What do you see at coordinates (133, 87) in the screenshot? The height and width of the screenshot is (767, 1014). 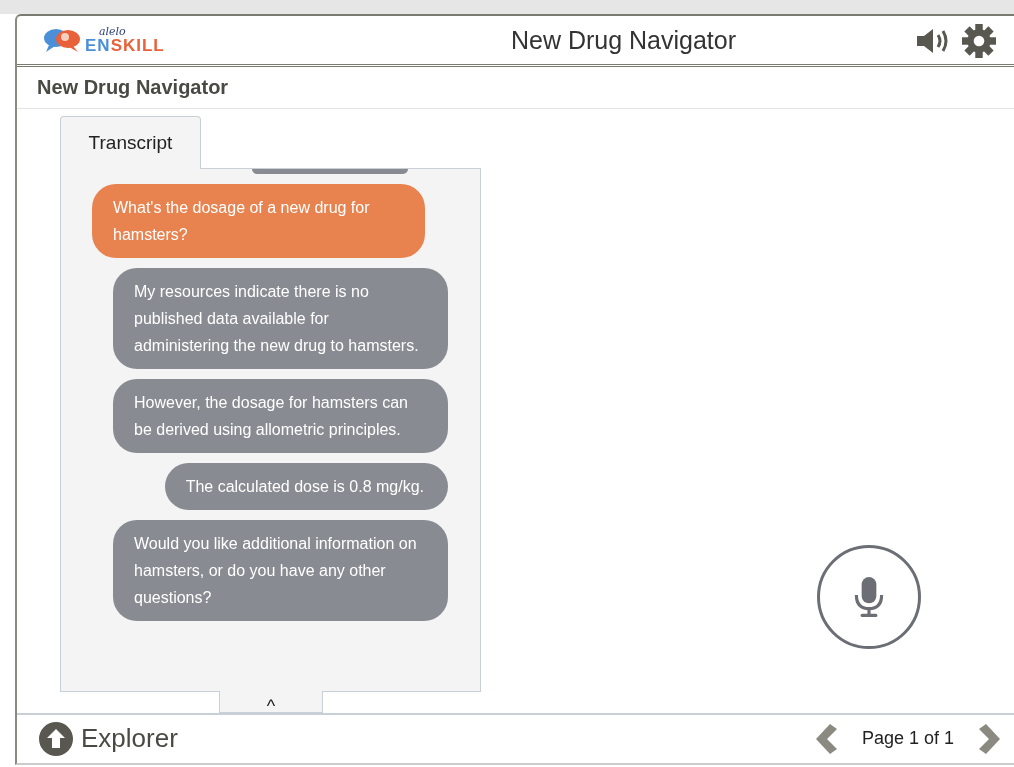 I see `page-title: New Drug Navigator` at bounding box center [133, 87].